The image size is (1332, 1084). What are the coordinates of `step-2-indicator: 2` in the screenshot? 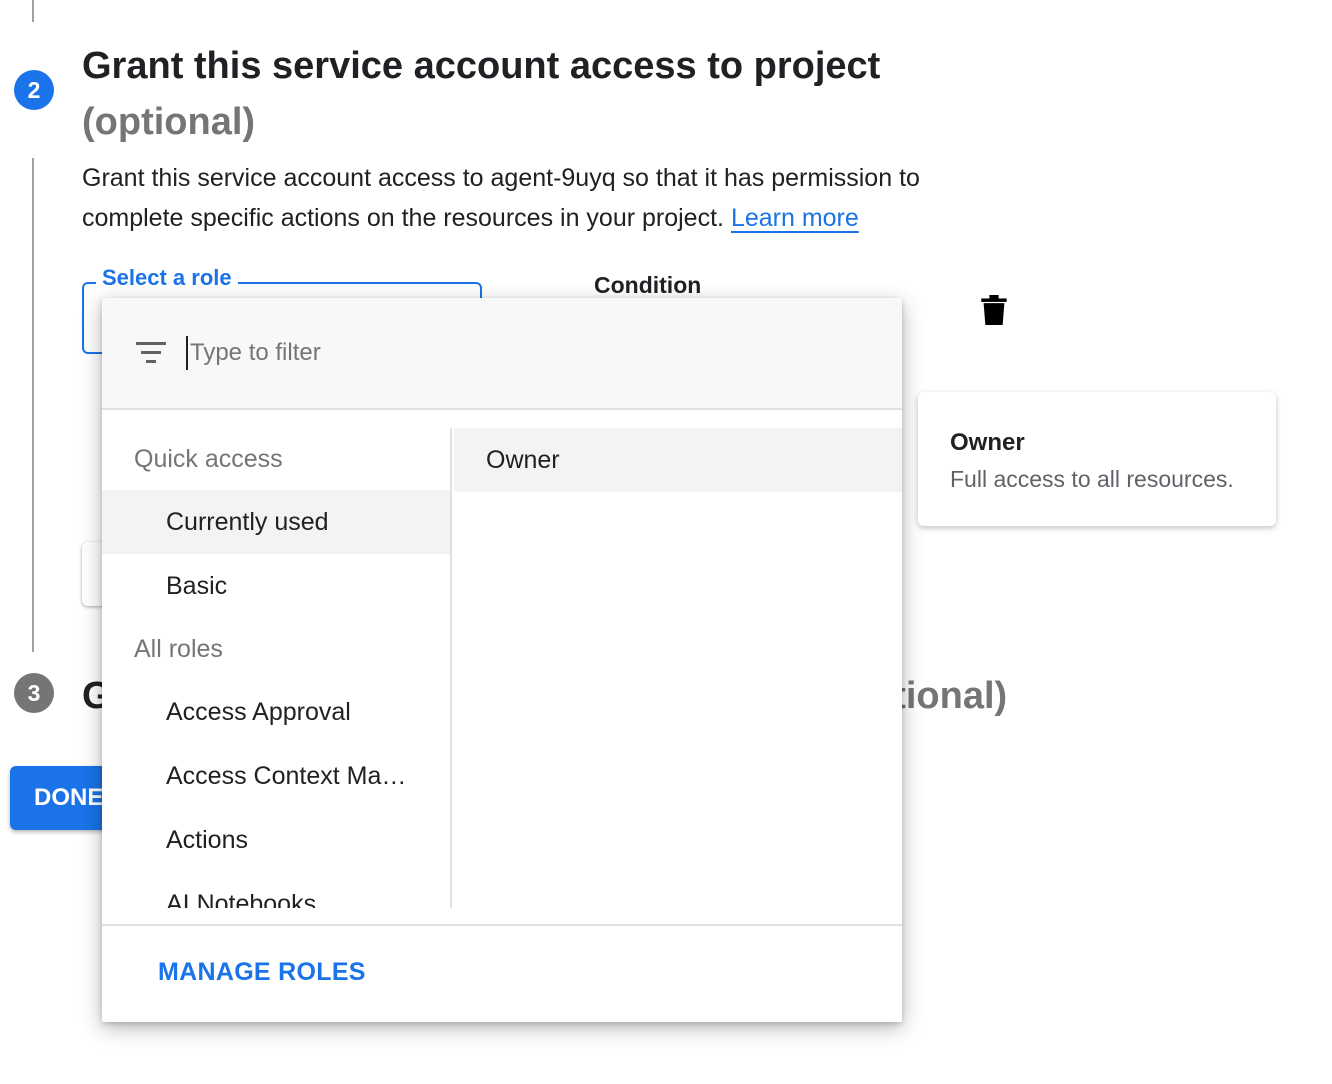 It's located at (34, 90).